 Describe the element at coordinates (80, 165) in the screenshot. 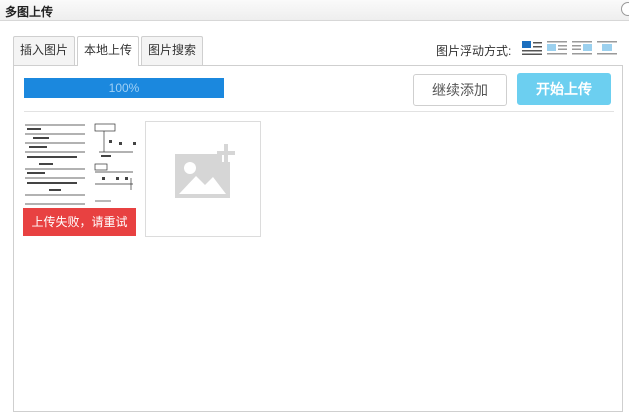

I see `document-preview-image` at that location.